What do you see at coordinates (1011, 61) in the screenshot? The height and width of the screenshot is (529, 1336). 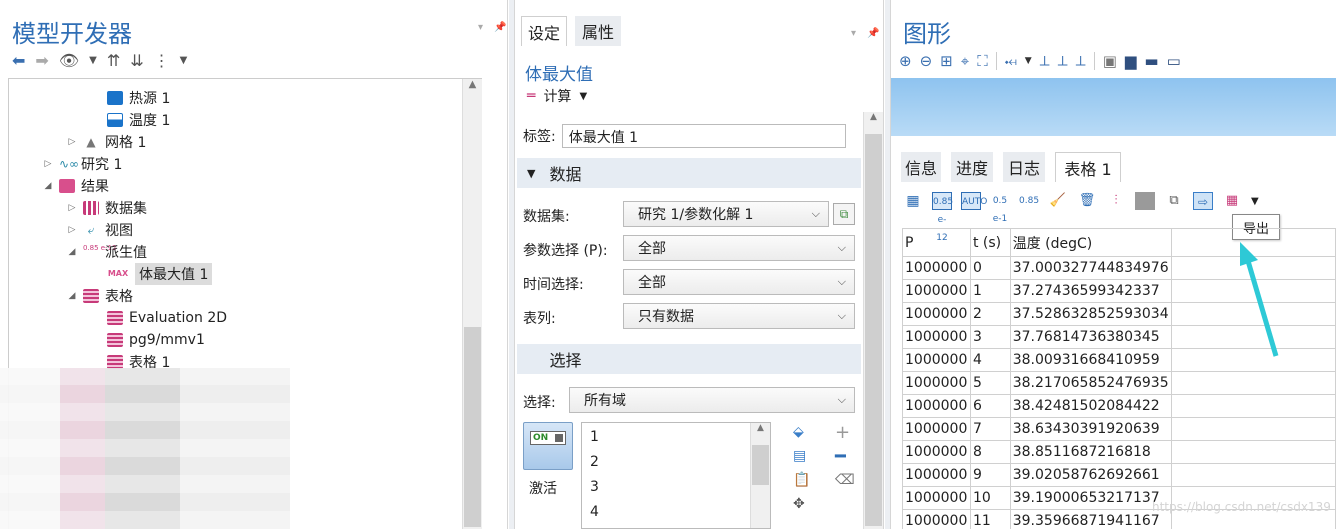 I see `axes-icon: ⤟` at bounding box center [1011, 61].